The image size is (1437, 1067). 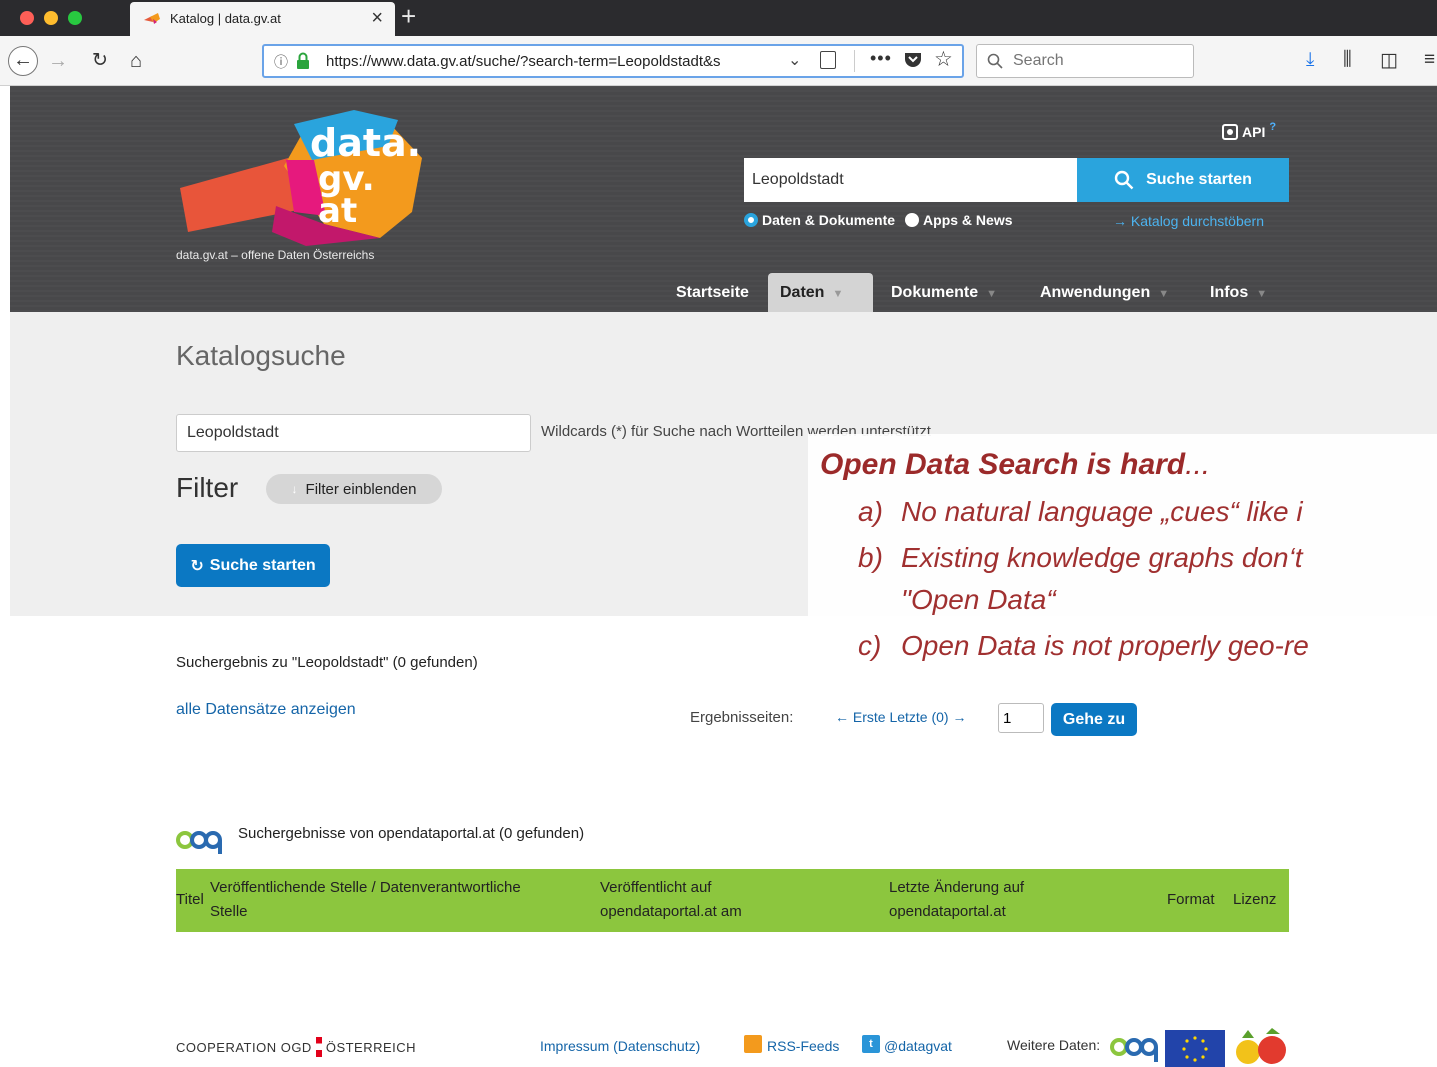 What do you see at coordinates (197, 566) in the screenshot?
I see `refresh-icon: ↻` at bounding box center [197, 566].